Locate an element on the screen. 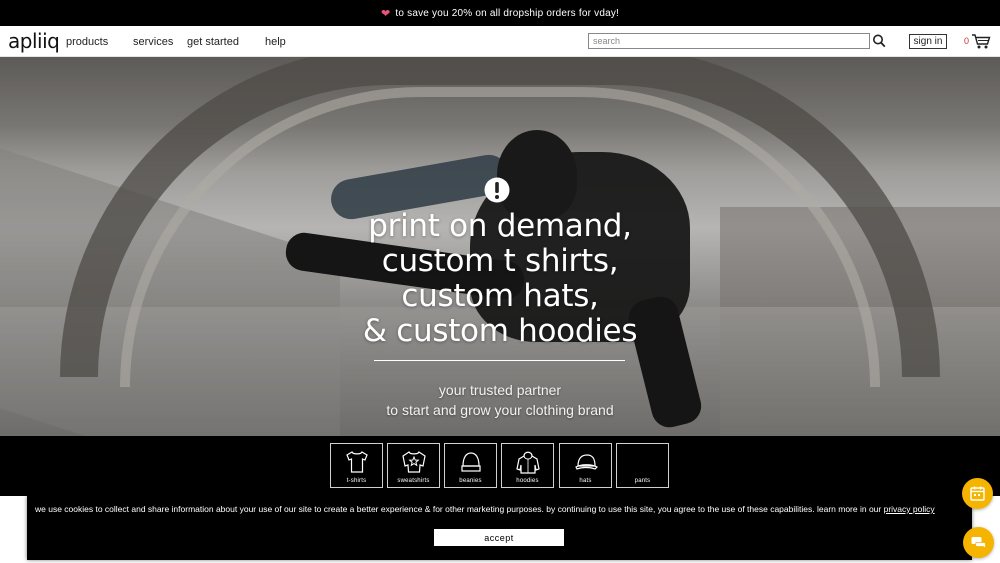  nav-help: help is located at coordinates (275, 42).